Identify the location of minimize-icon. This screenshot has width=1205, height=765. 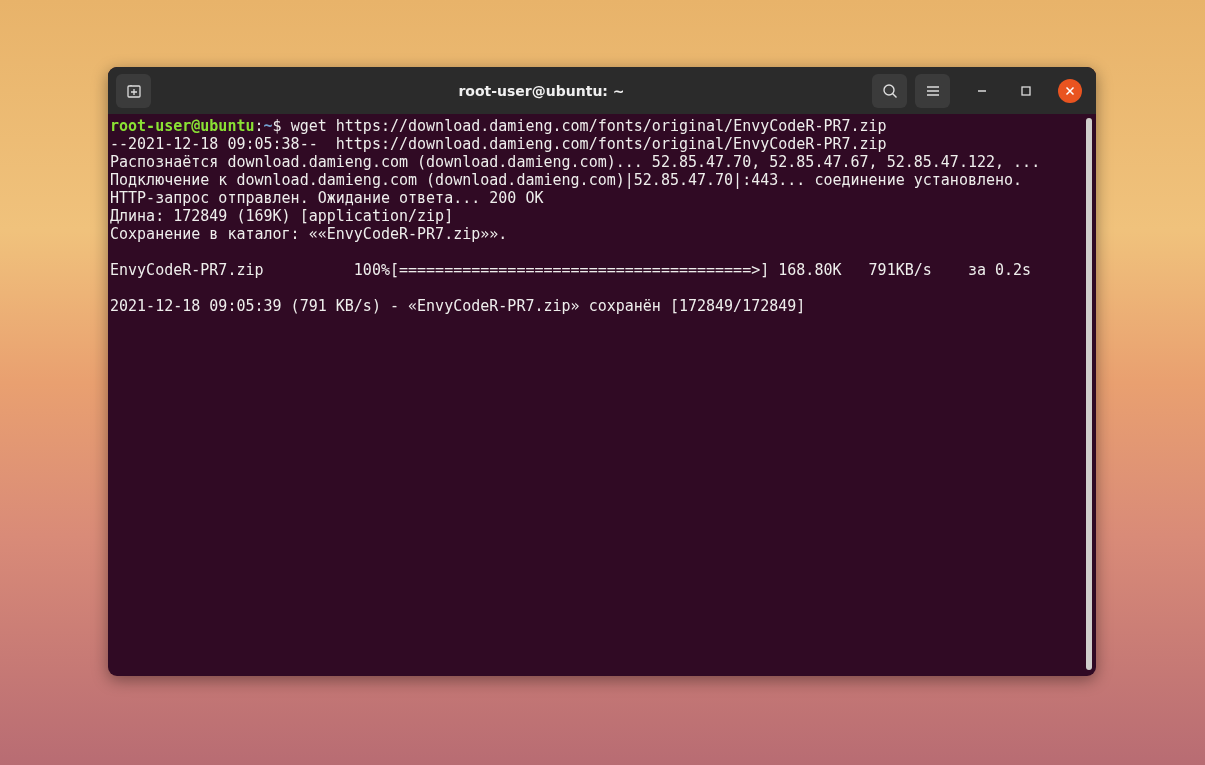
(982, 90).